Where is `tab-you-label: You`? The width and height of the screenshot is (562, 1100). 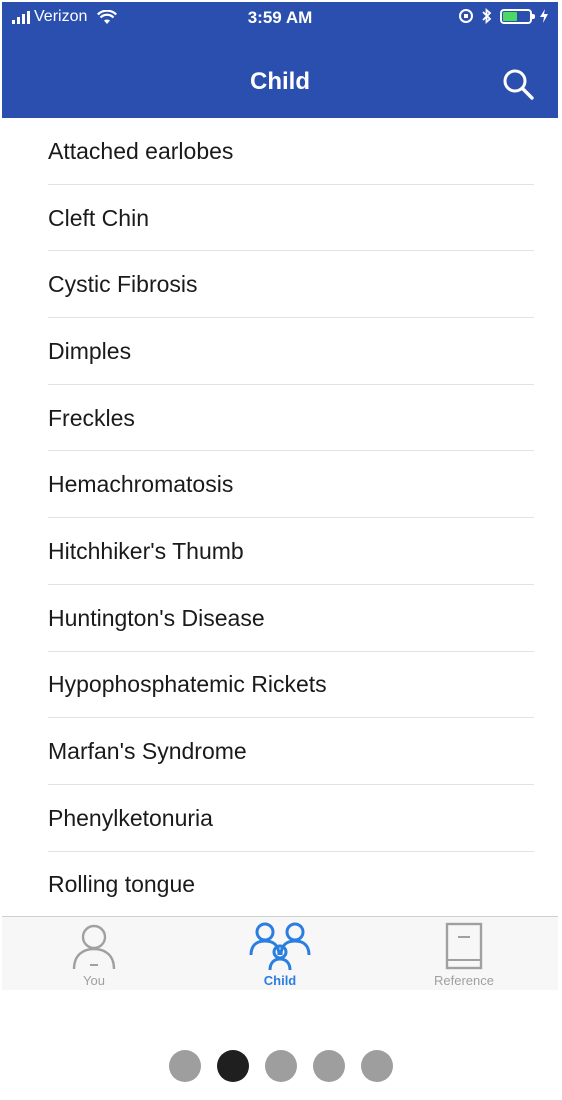 tab-you-label: You is located at coordinates (94, 980).